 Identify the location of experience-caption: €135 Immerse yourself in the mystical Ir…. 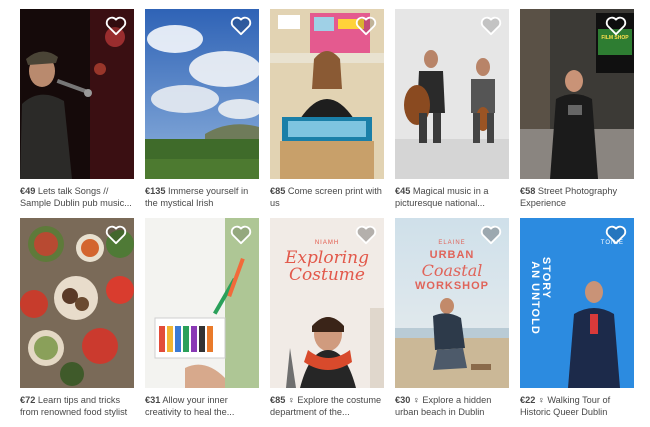
(202, 197).